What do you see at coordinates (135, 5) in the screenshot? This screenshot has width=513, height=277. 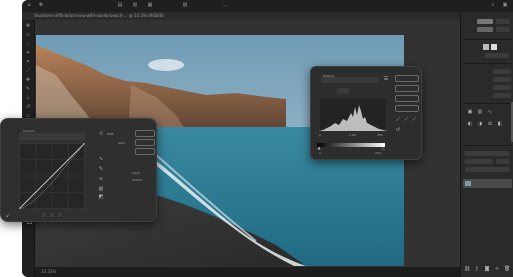 I see `align-center-icon: ▥` at bounding box center [135, 5].